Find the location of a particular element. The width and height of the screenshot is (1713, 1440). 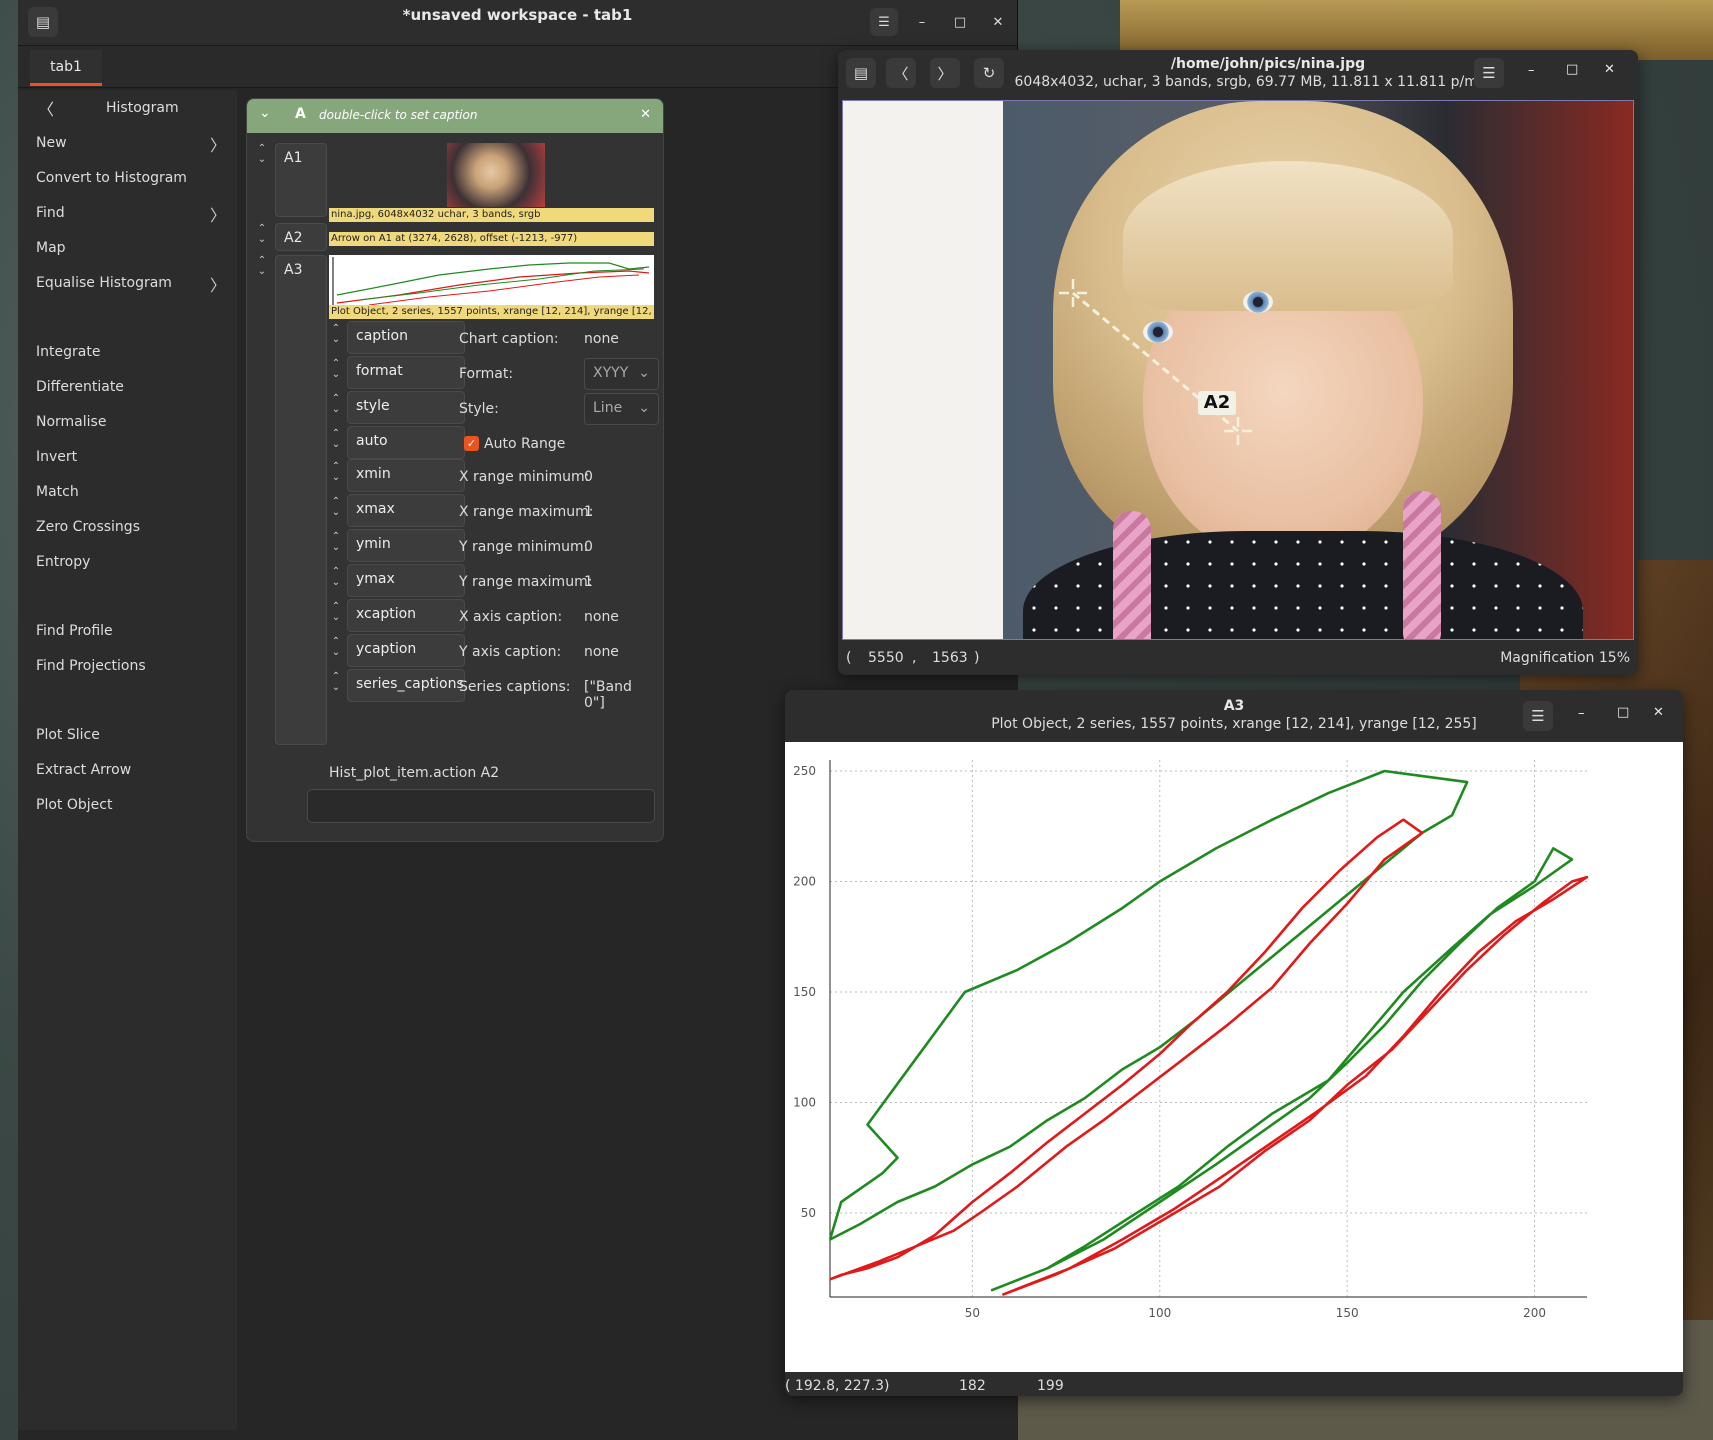

prop-caption: ⌃ ⌄ caption Chart caption: none is located at coordinates (491, 338).